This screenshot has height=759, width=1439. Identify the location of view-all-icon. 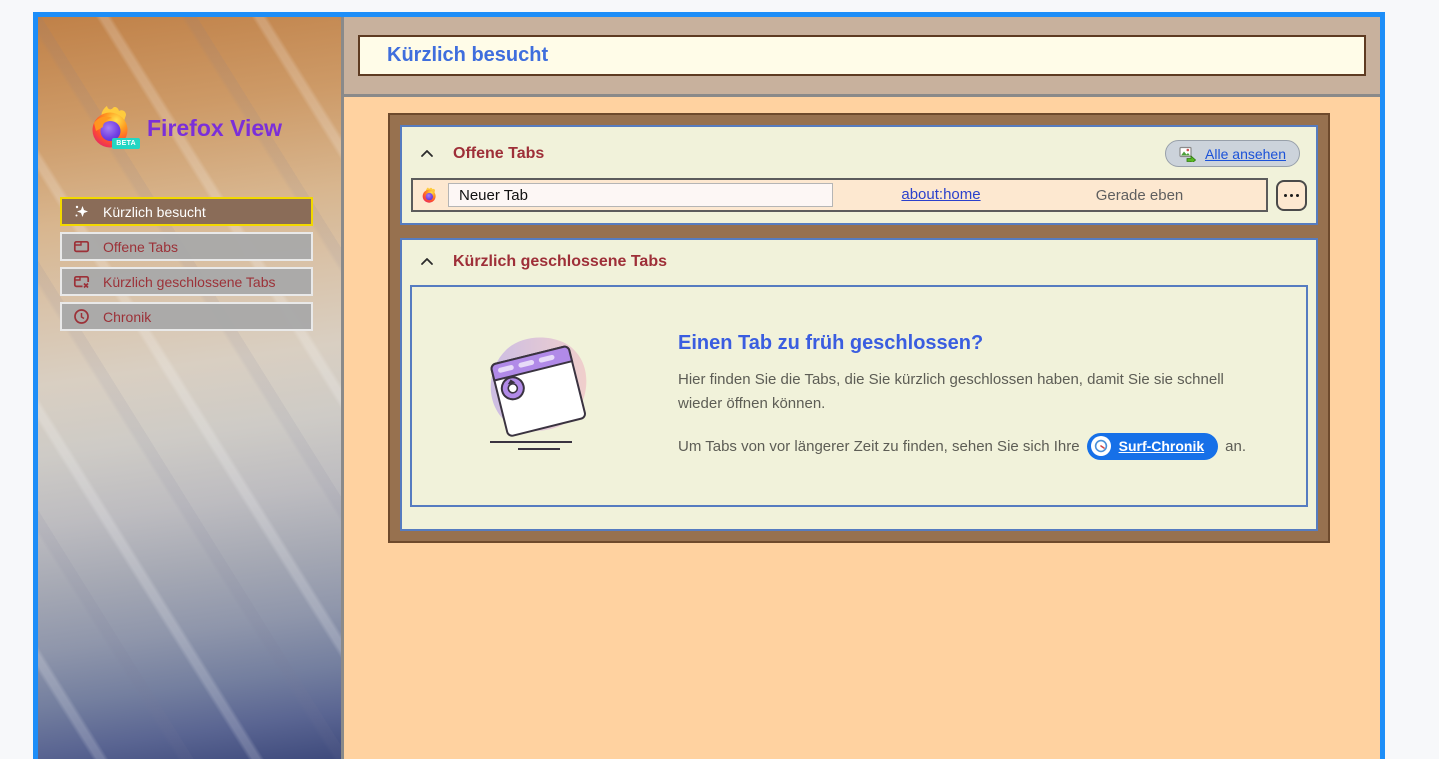
(1188, 154).